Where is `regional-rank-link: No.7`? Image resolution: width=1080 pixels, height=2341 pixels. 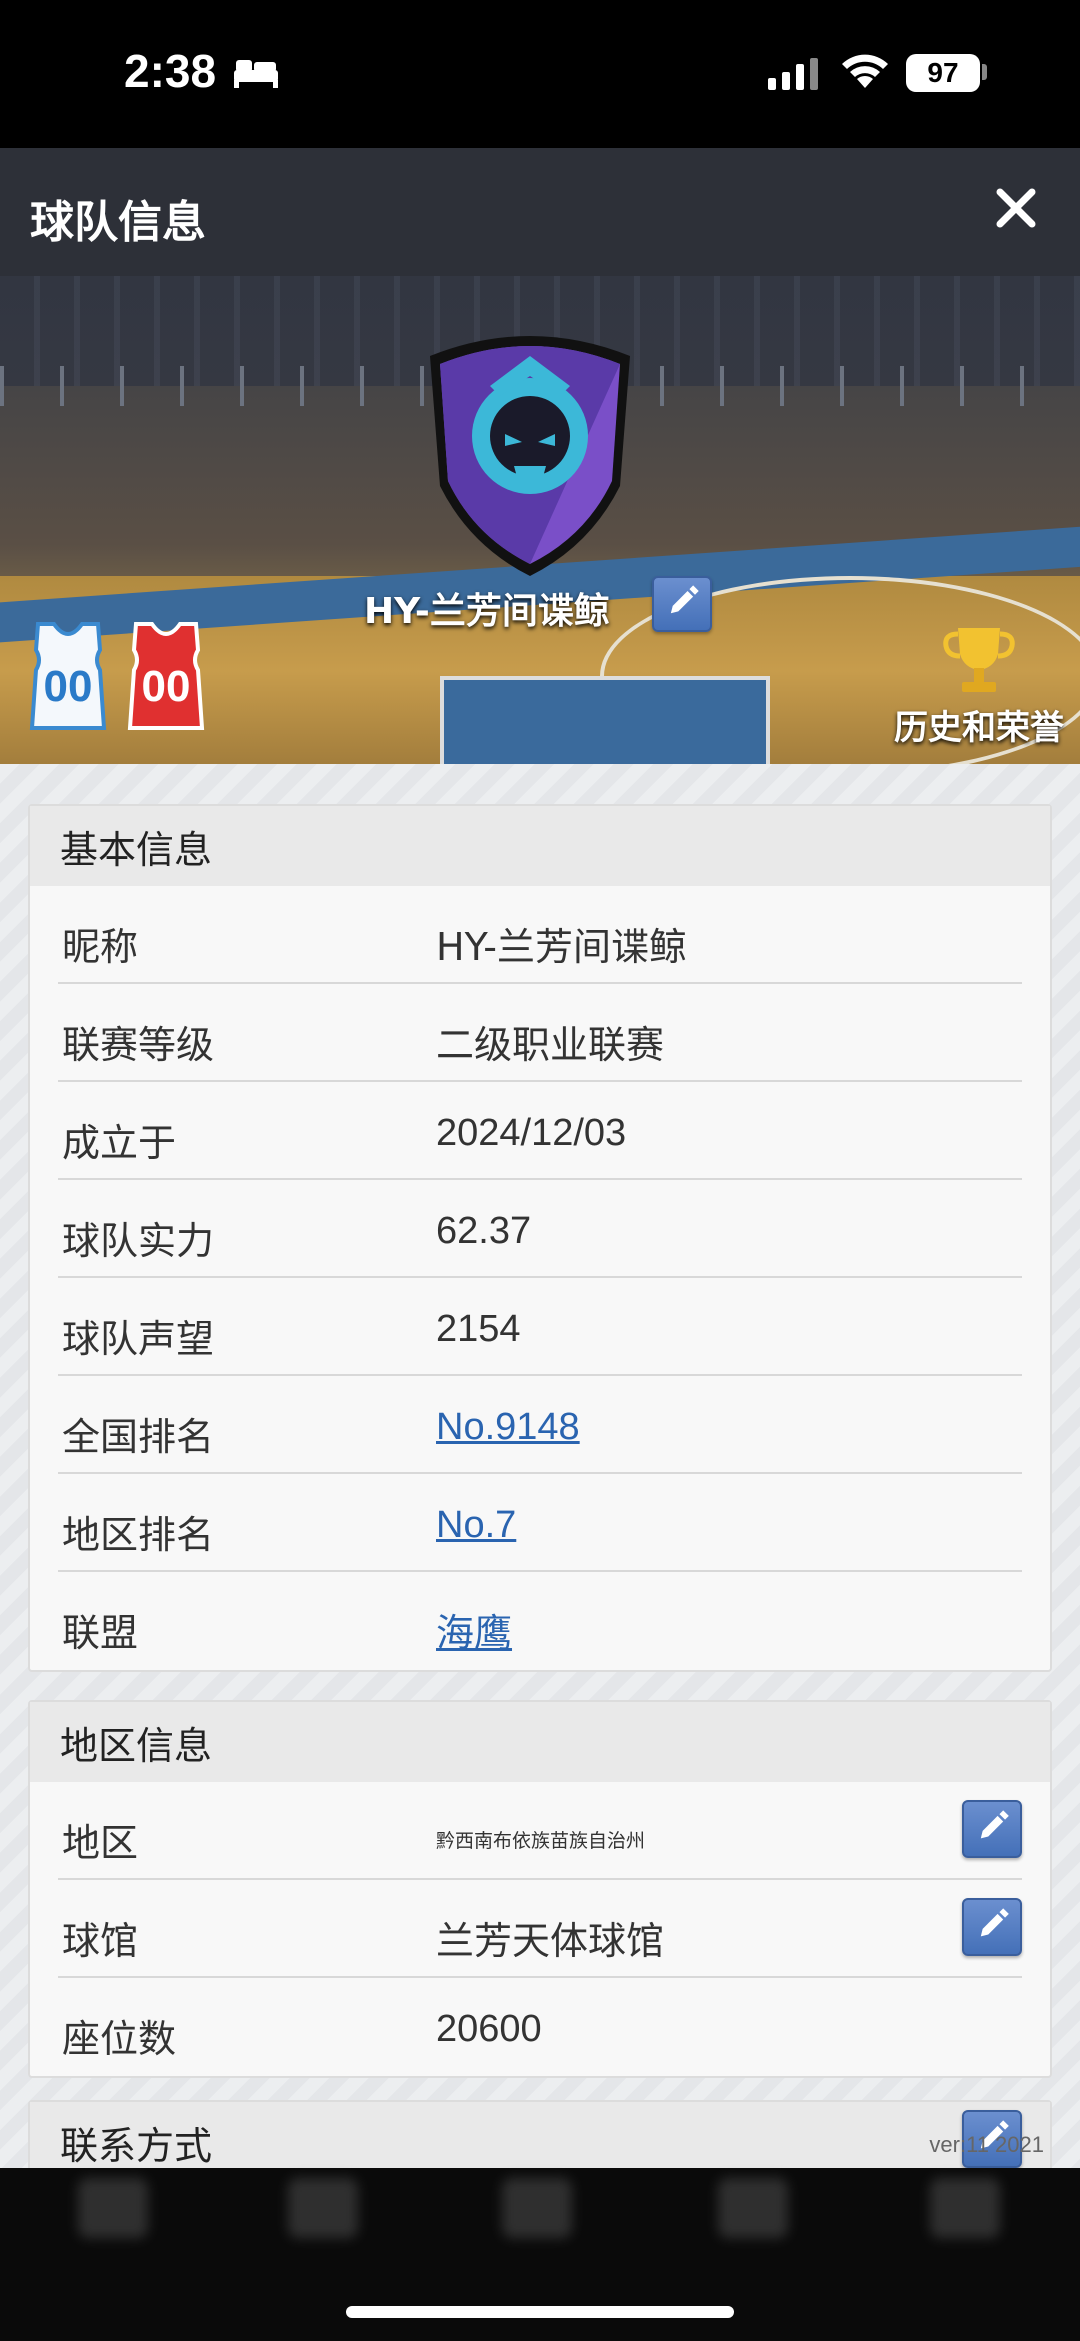
regional-rank-link: No.7 is located at coordinates (476, 1525).